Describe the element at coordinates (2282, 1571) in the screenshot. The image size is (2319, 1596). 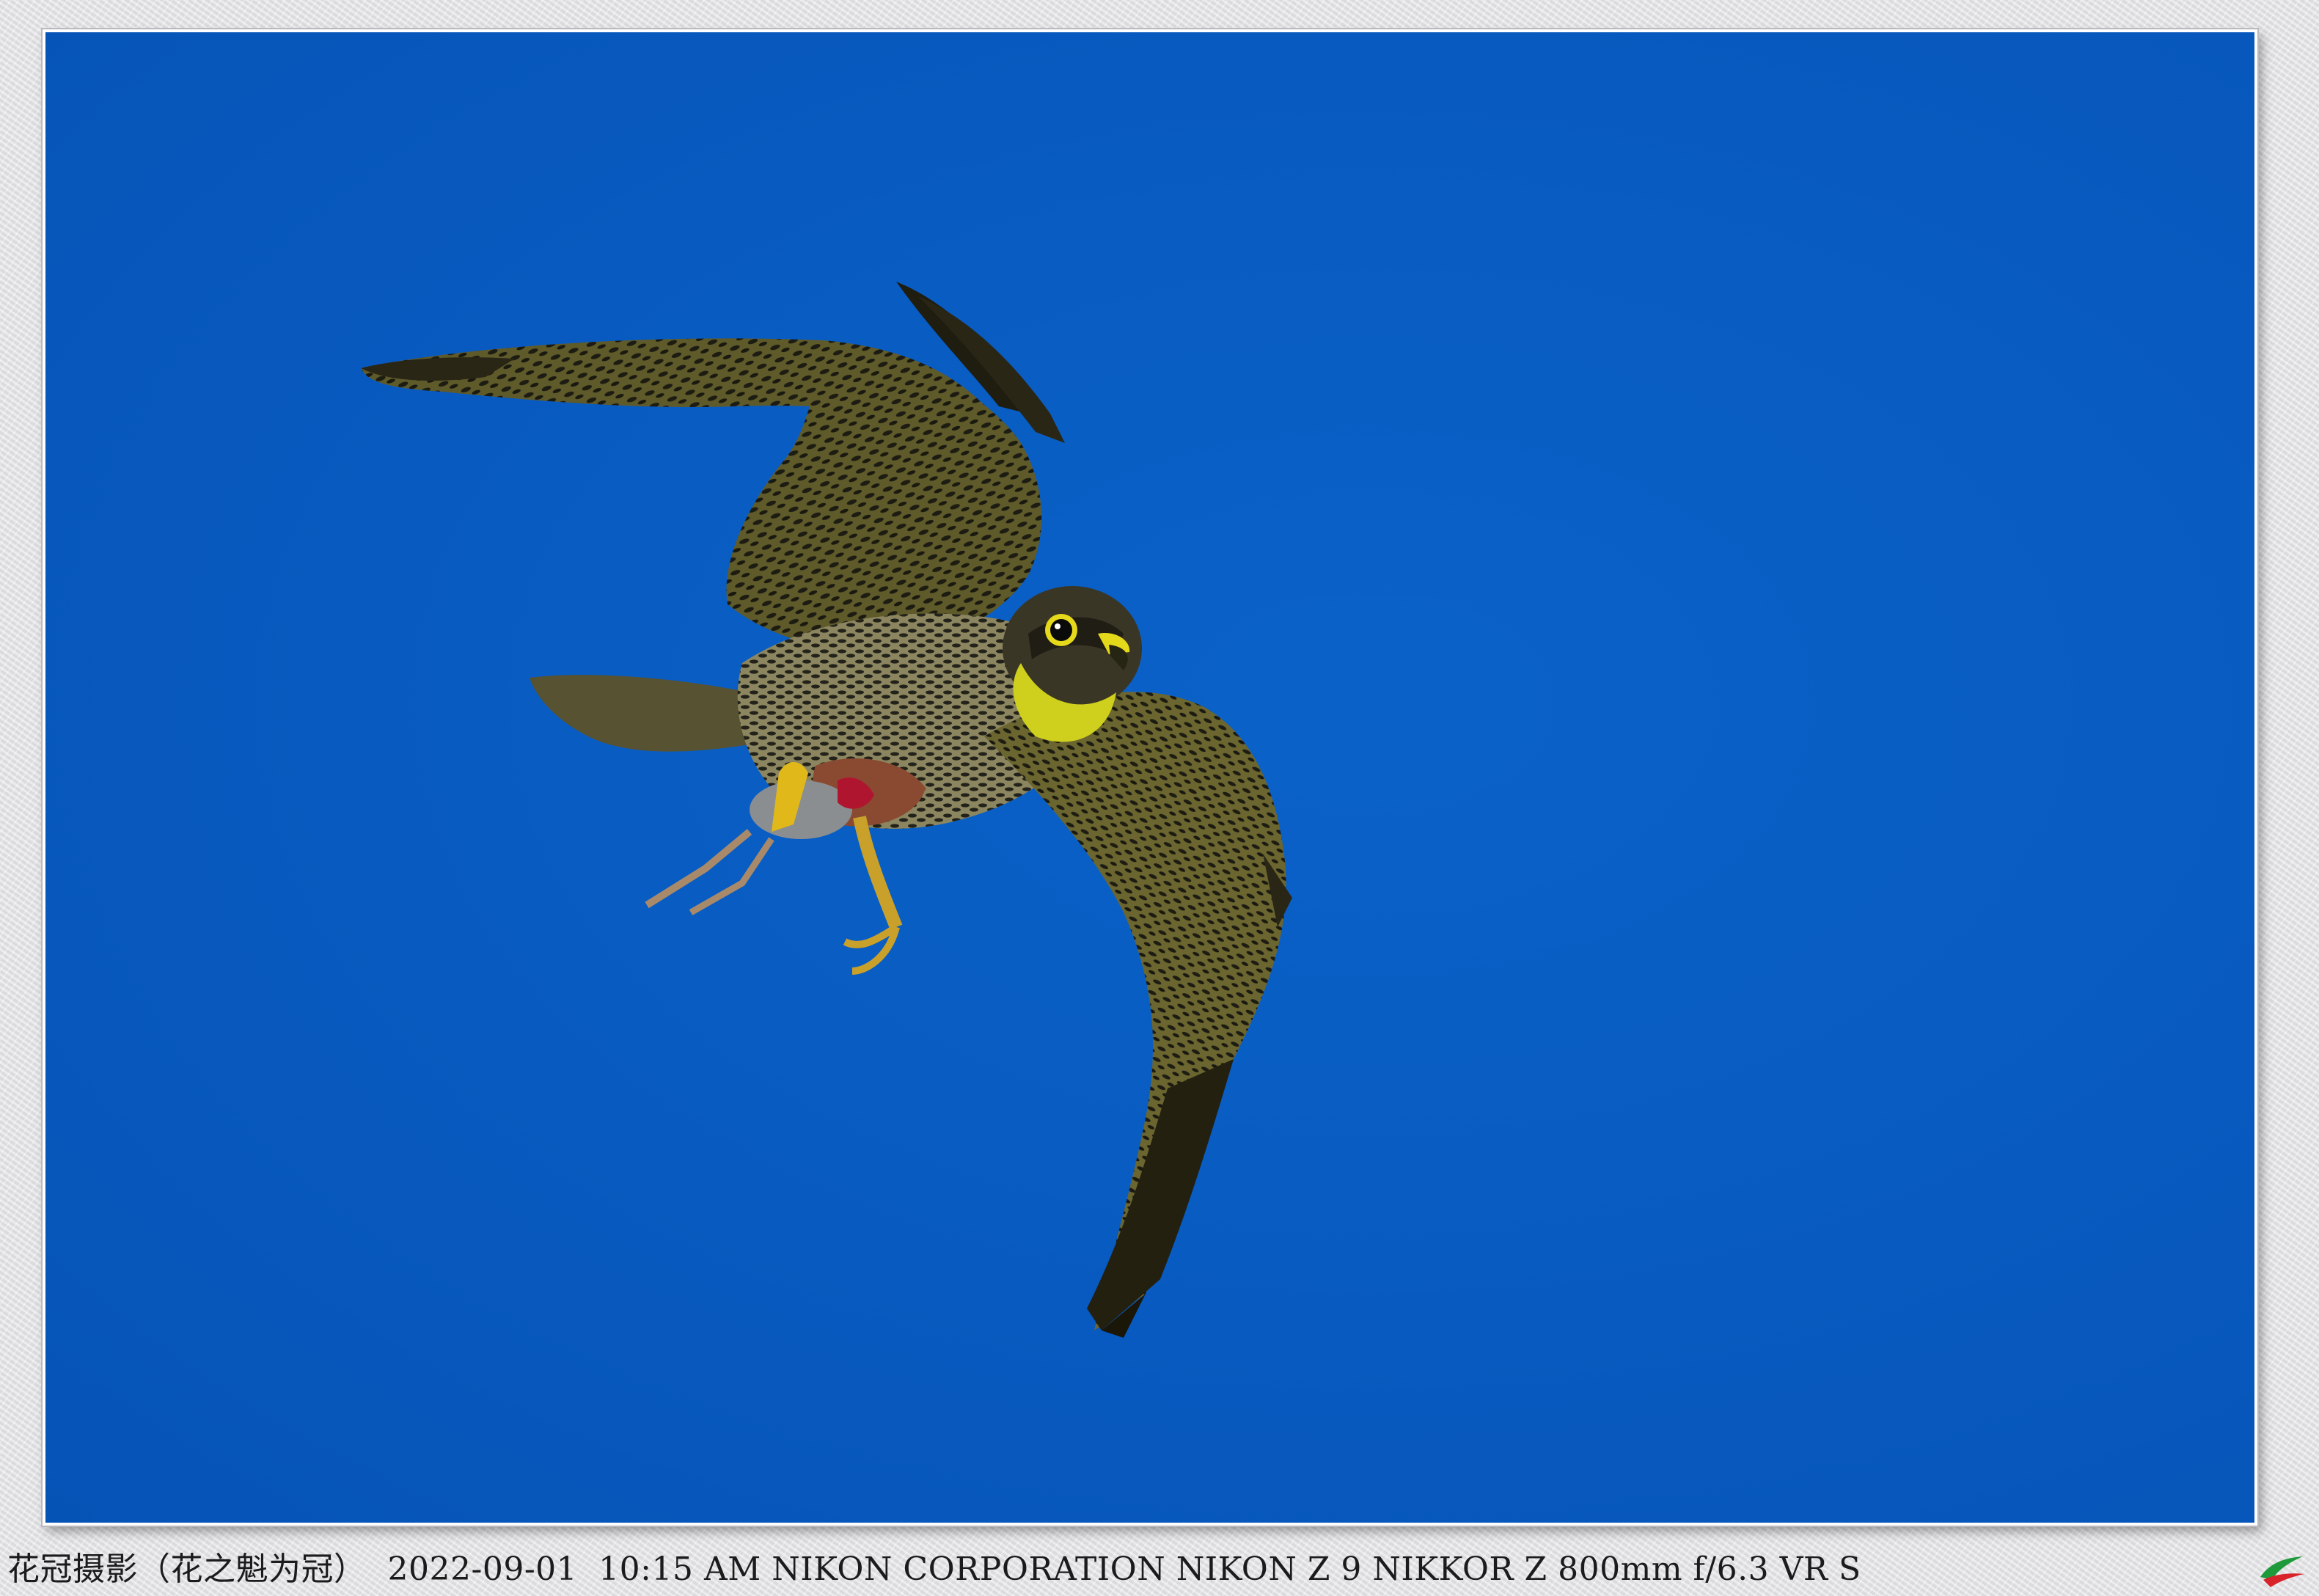
I see `bird-site-logo-icon` at that location.